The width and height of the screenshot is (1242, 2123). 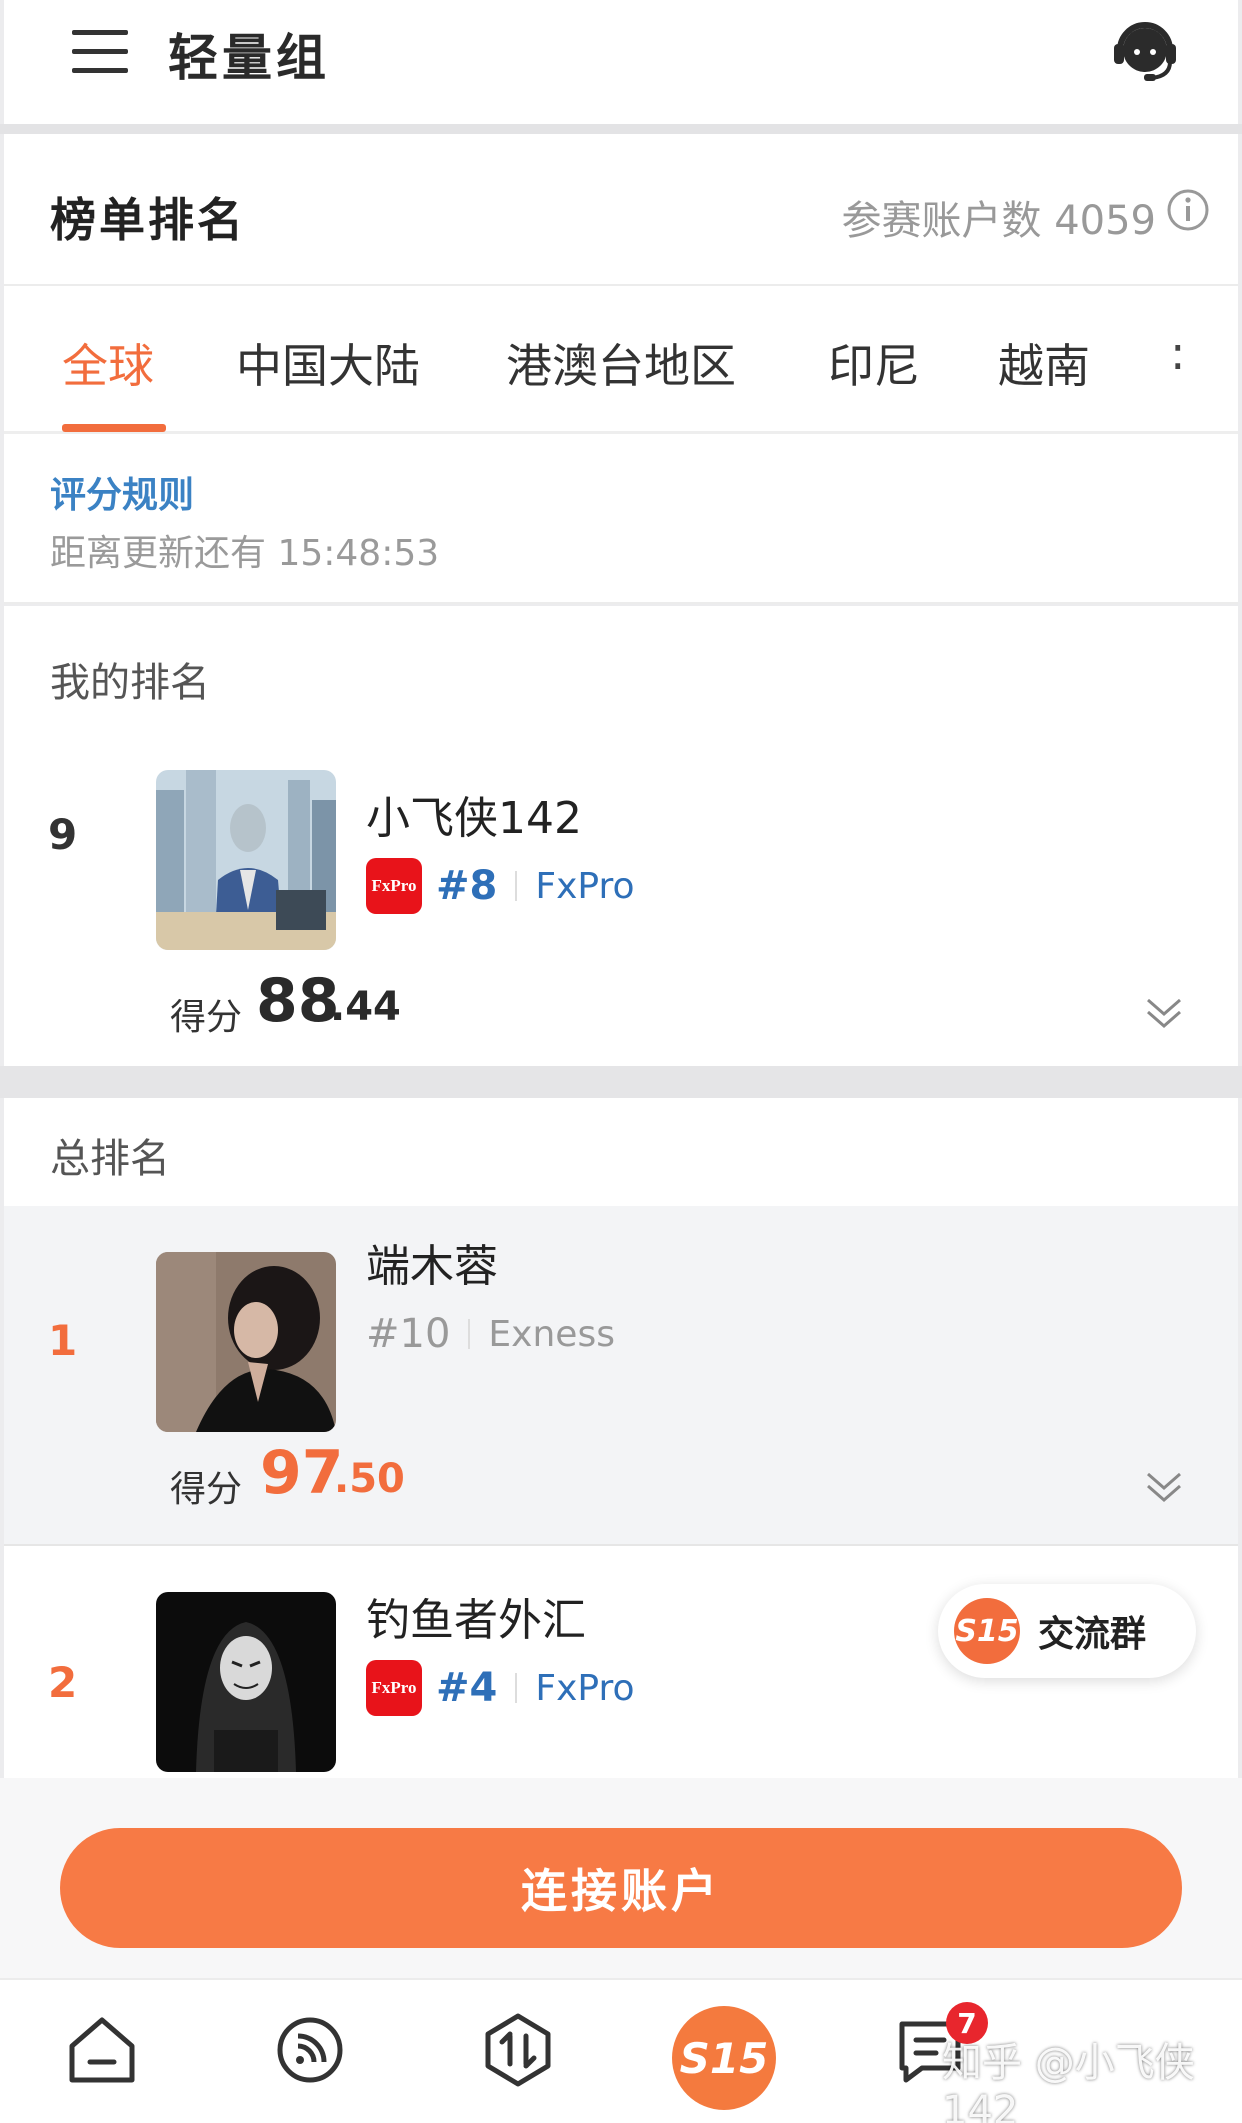 I want to click on broker-info: FxPro #4 FxPro, so click(x=500, y=1688).